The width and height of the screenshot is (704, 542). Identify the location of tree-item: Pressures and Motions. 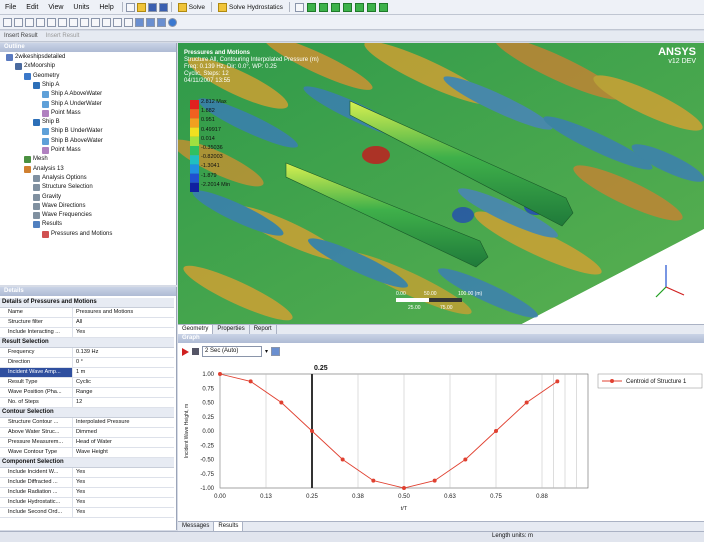
(77, 234).